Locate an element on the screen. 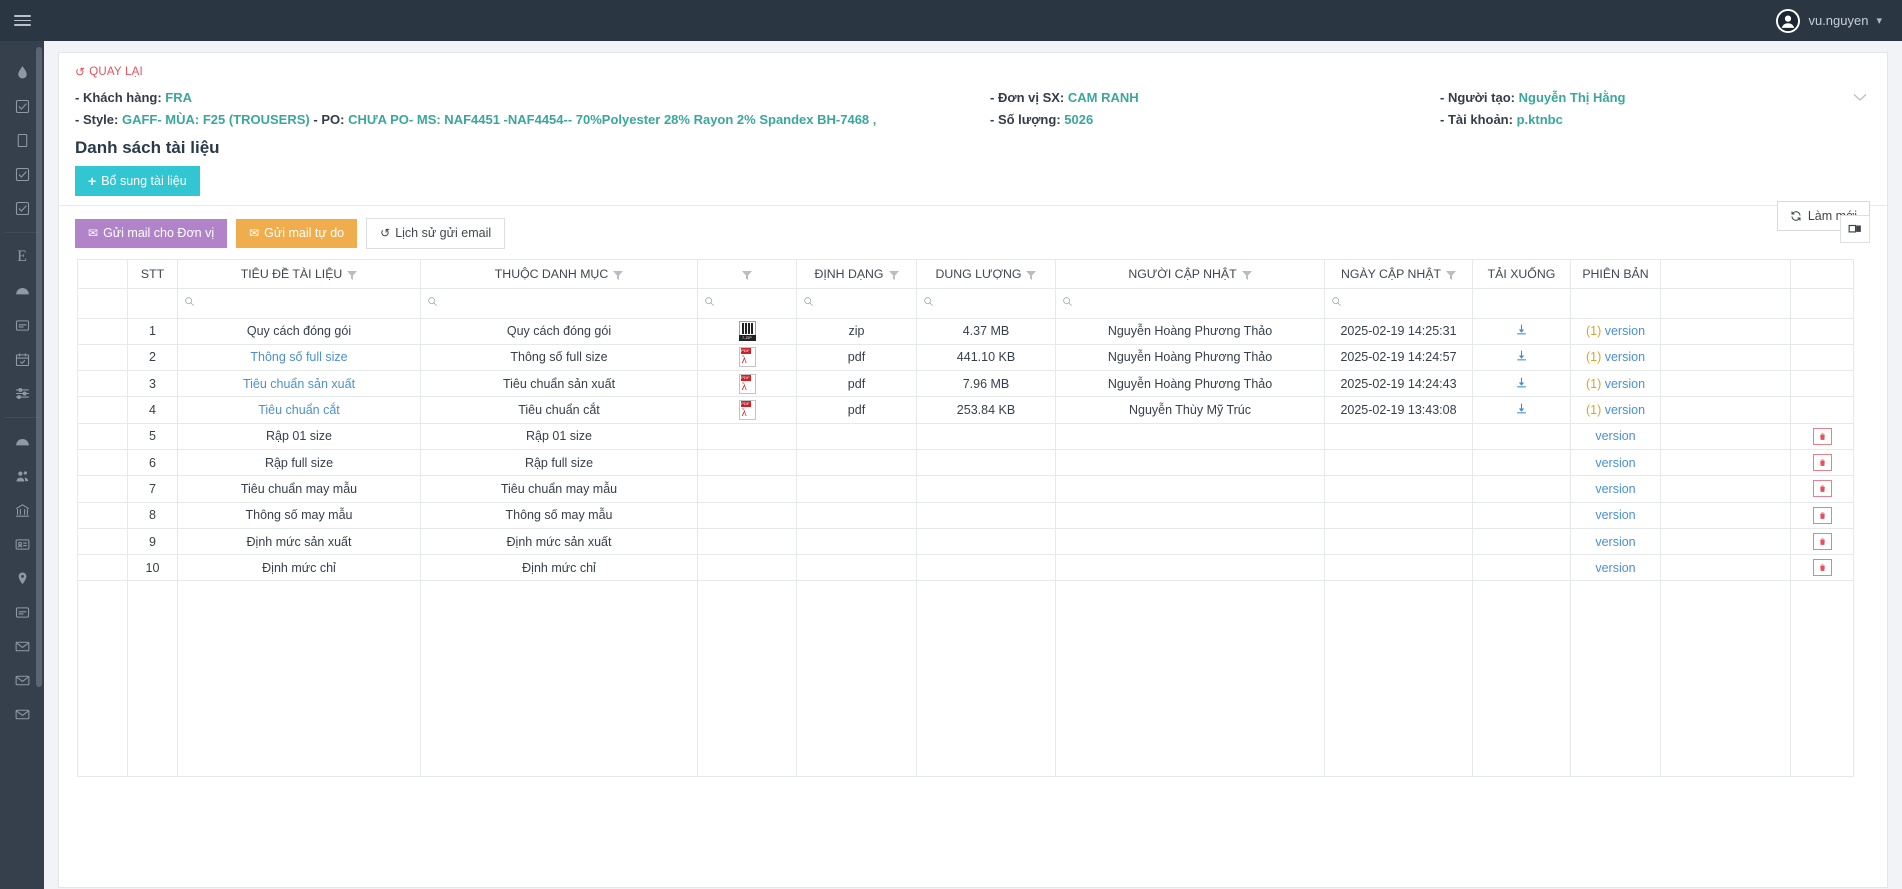  add-document-button: + Bổ sung tài liệu is located at coordinates (137, 181).